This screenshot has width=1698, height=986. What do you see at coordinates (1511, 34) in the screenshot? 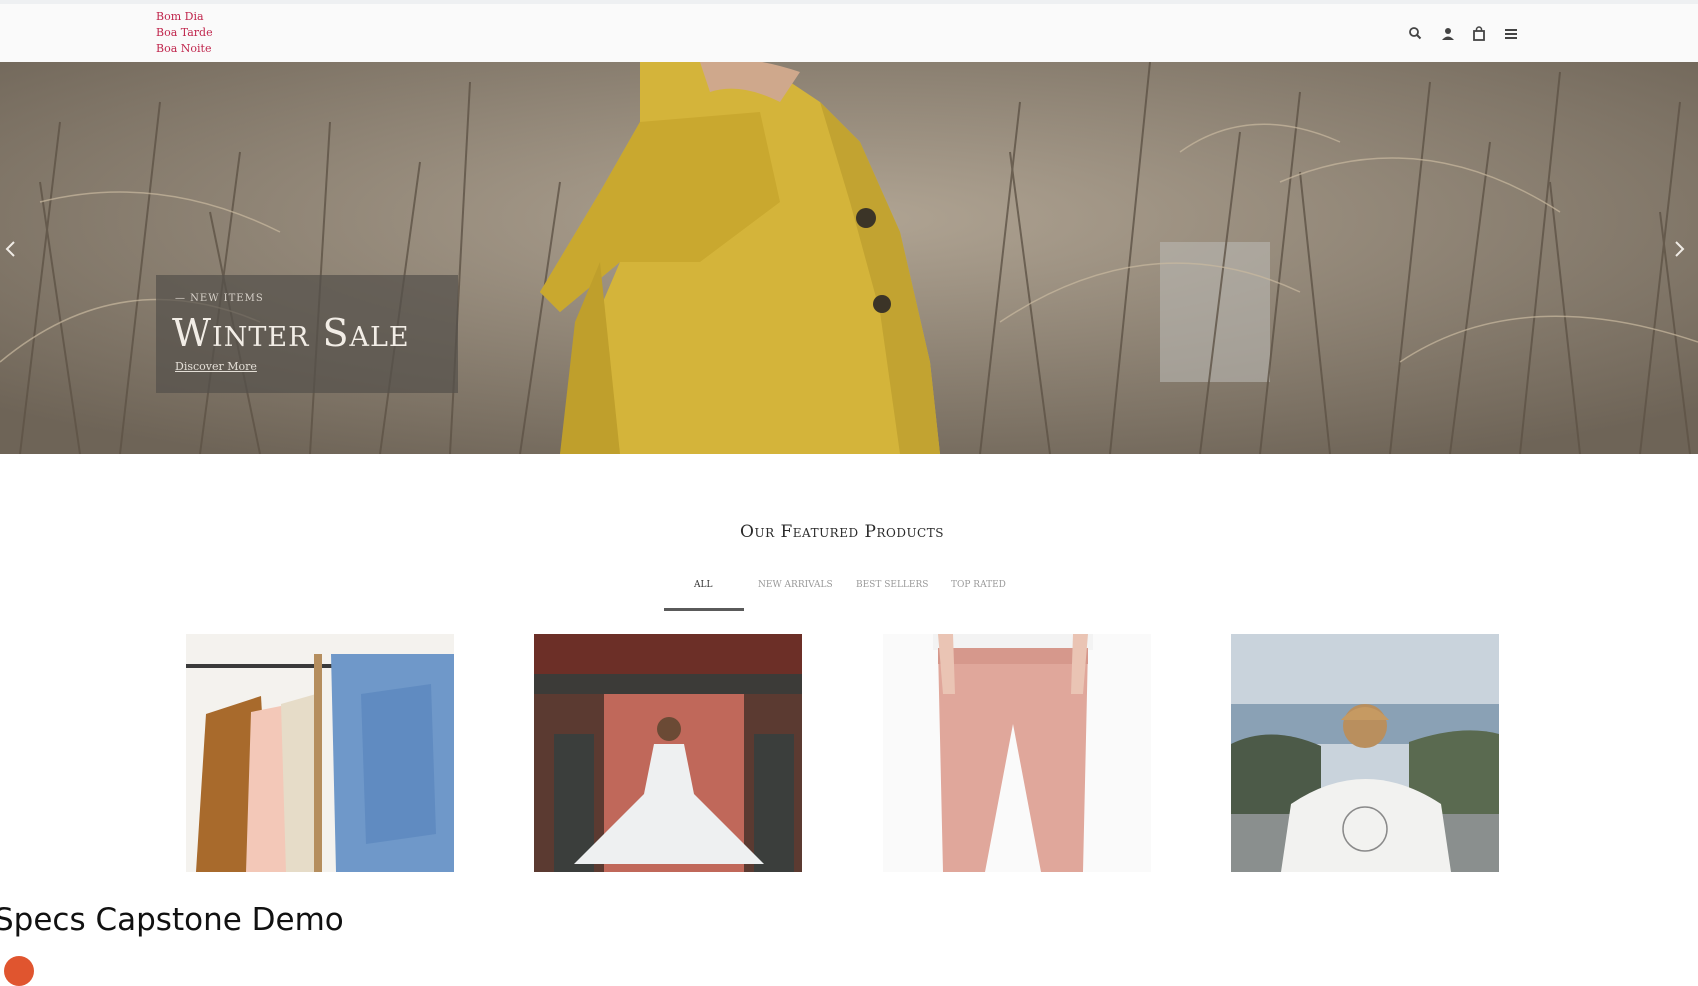
I see `menu-icon` at bounding box center [1511, 34].